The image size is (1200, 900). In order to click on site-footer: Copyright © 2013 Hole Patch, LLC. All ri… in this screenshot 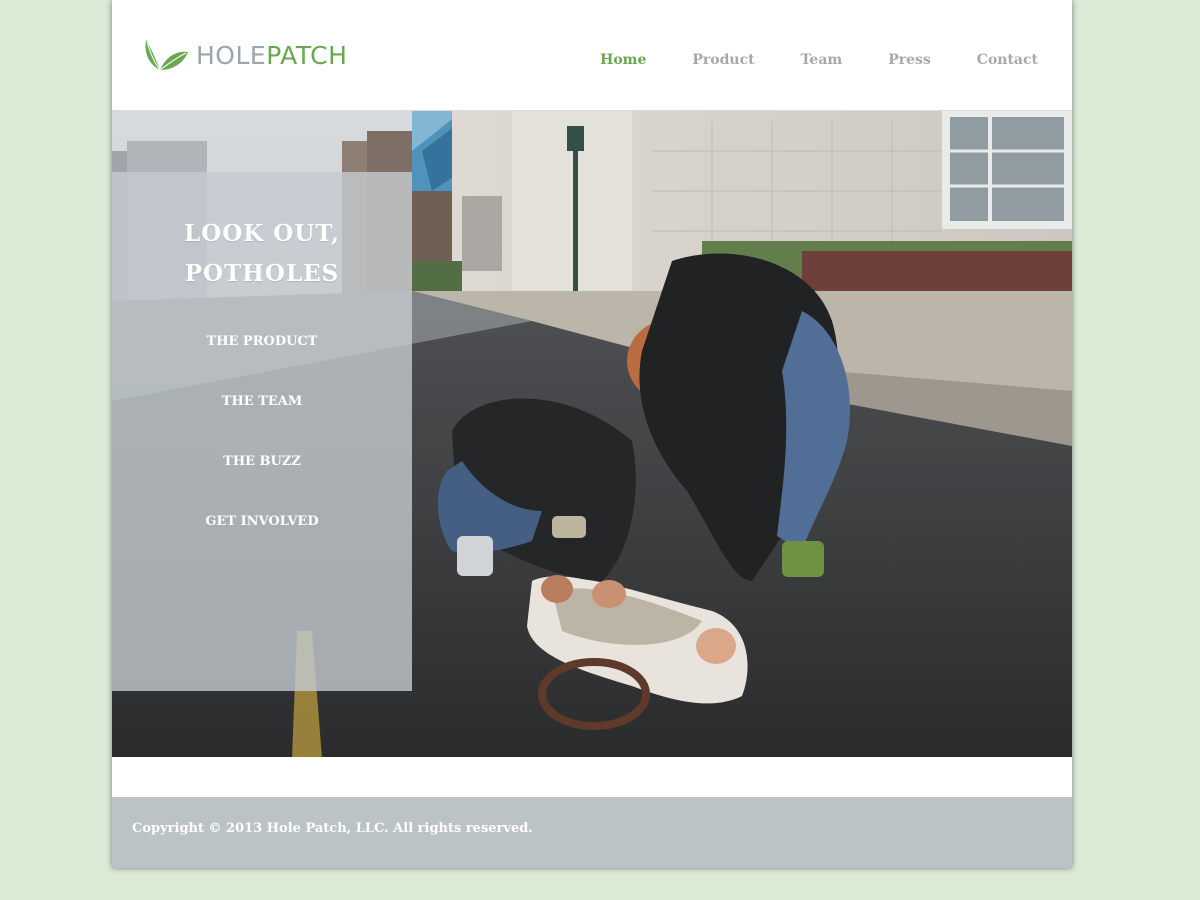, I will do `click(592, 832)`.